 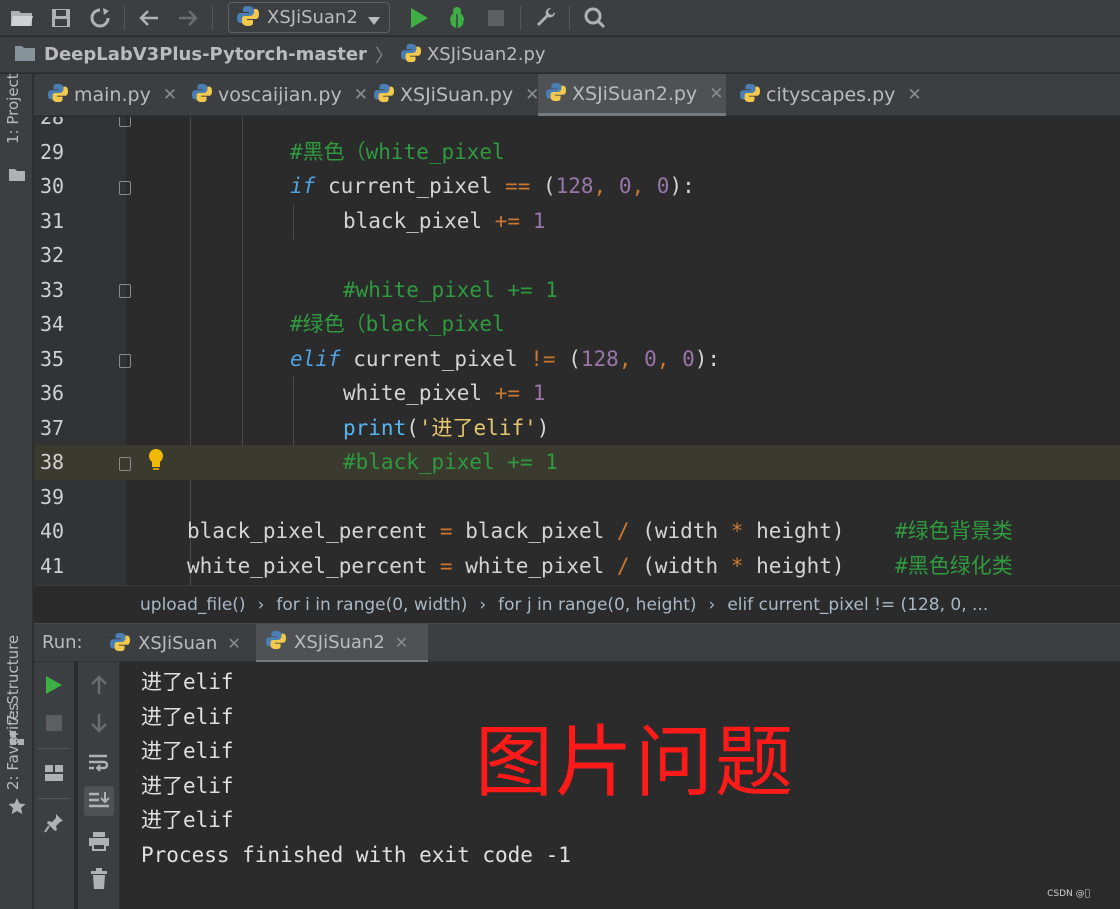 I want to click on run-config-selector: XSJiSuan2, so click(x=309, y=17).